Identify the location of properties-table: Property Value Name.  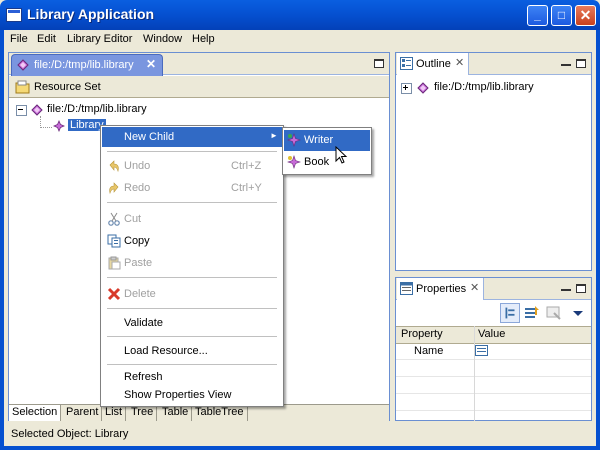
(493, 373).